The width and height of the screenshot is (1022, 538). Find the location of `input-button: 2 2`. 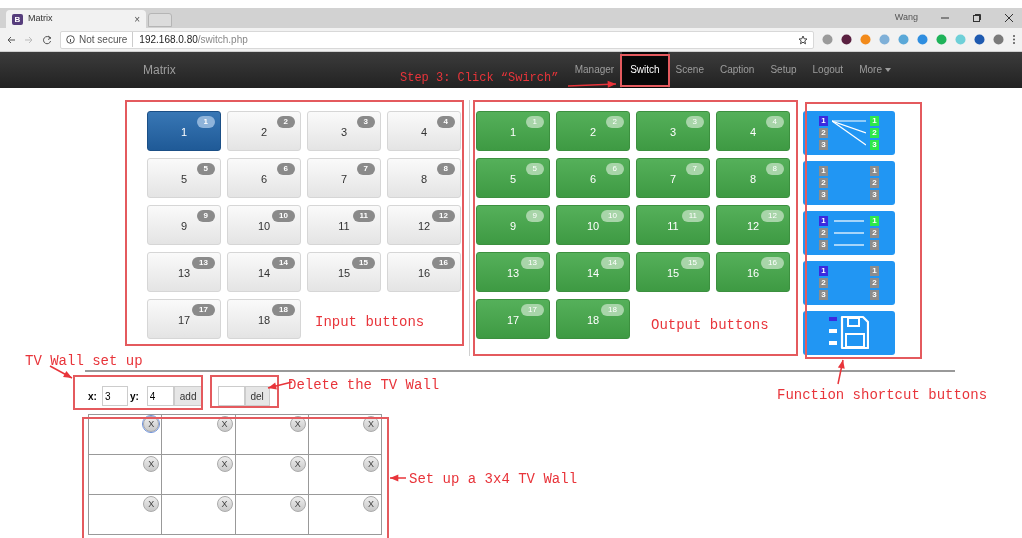

input-button: 2 2 is located at coordinates (264, 131).